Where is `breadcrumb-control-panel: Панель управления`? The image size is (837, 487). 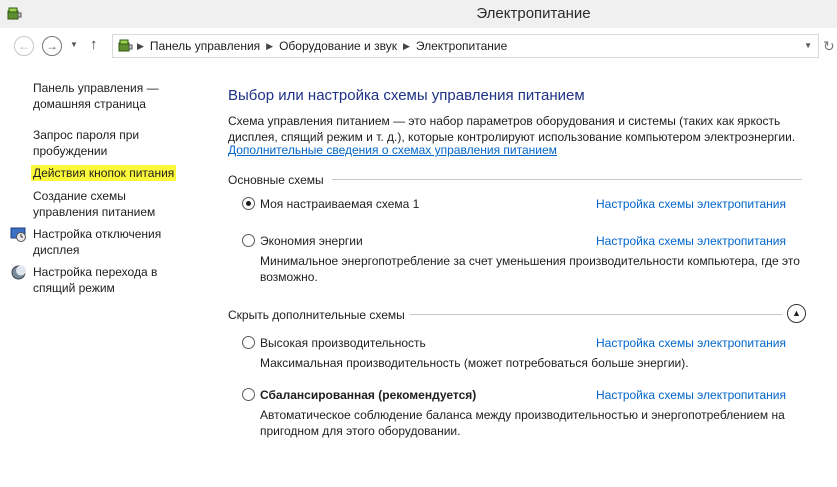
breadcrumb-control-panel: Панель управления is located at coordinates (205, 46).